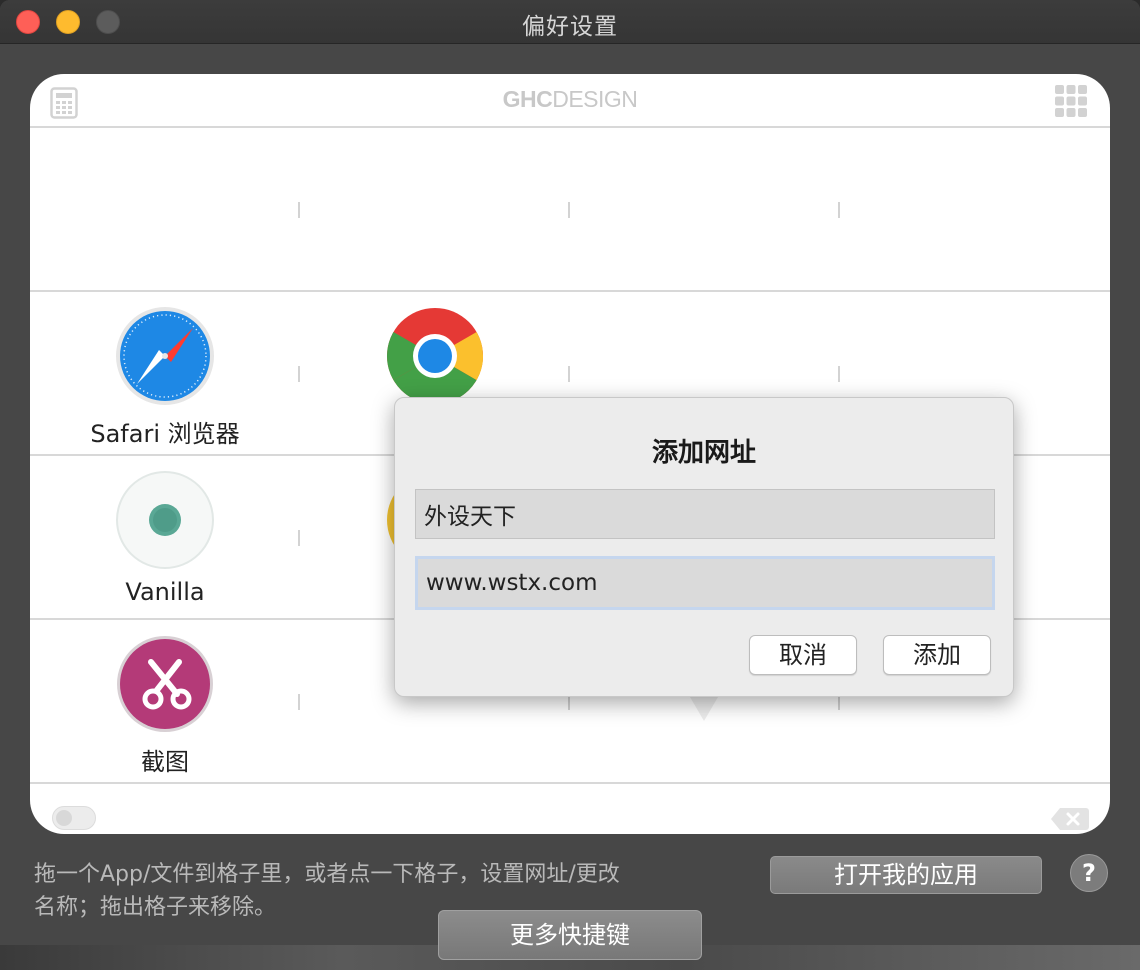  I want to click on app-label: 截图, so click(165, 762).